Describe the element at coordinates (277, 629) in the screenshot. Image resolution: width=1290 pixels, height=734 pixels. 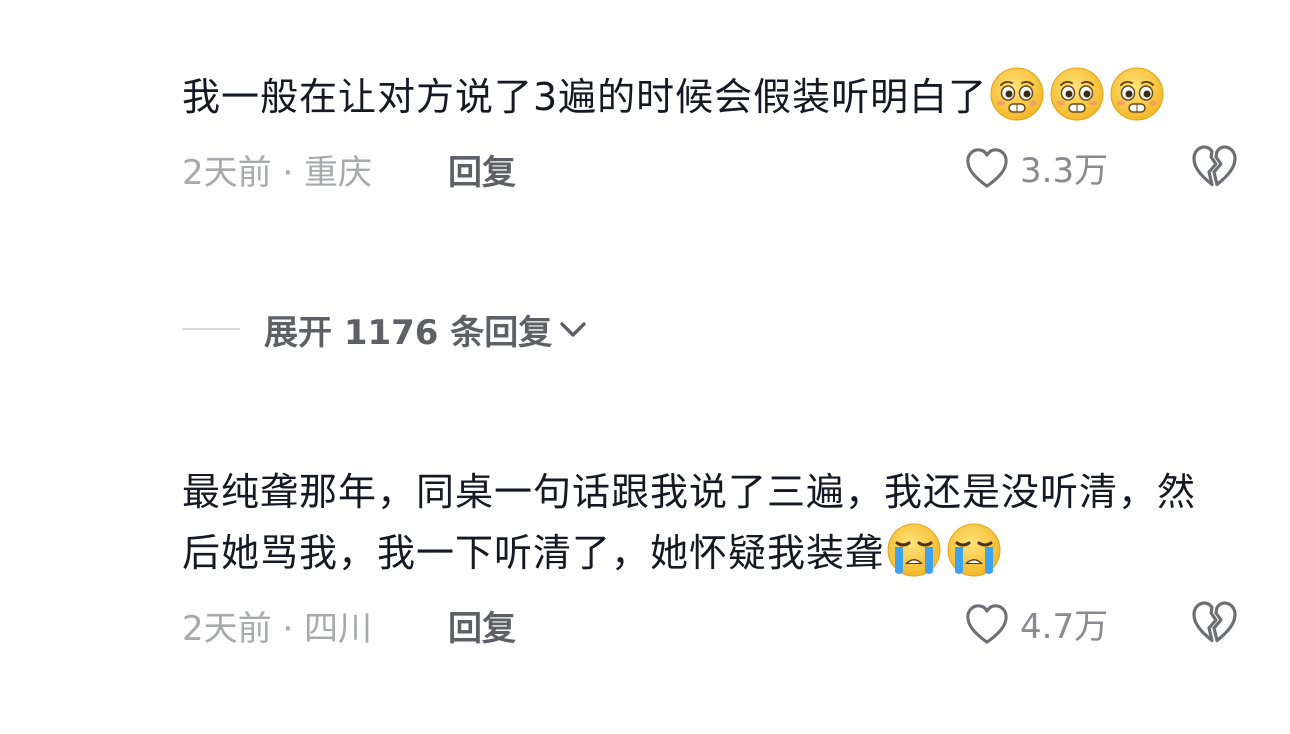
I see `comment-time-location: 2天前 · 四川` at that location.